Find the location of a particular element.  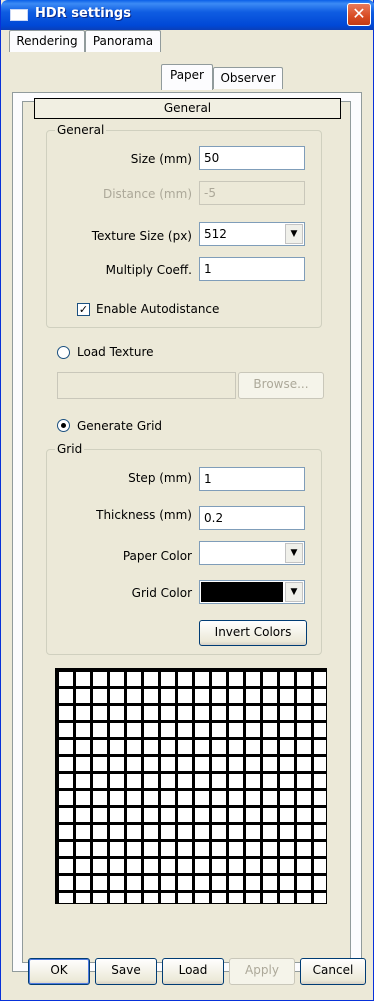

autodistance-checkbox: ✓ is located at coordinates (83, 309).